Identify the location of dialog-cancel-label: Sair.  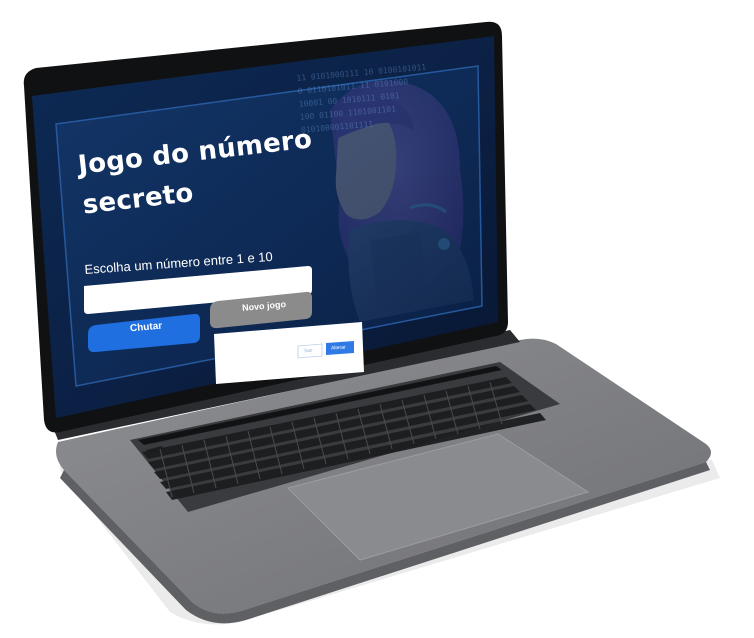
(308, 351).